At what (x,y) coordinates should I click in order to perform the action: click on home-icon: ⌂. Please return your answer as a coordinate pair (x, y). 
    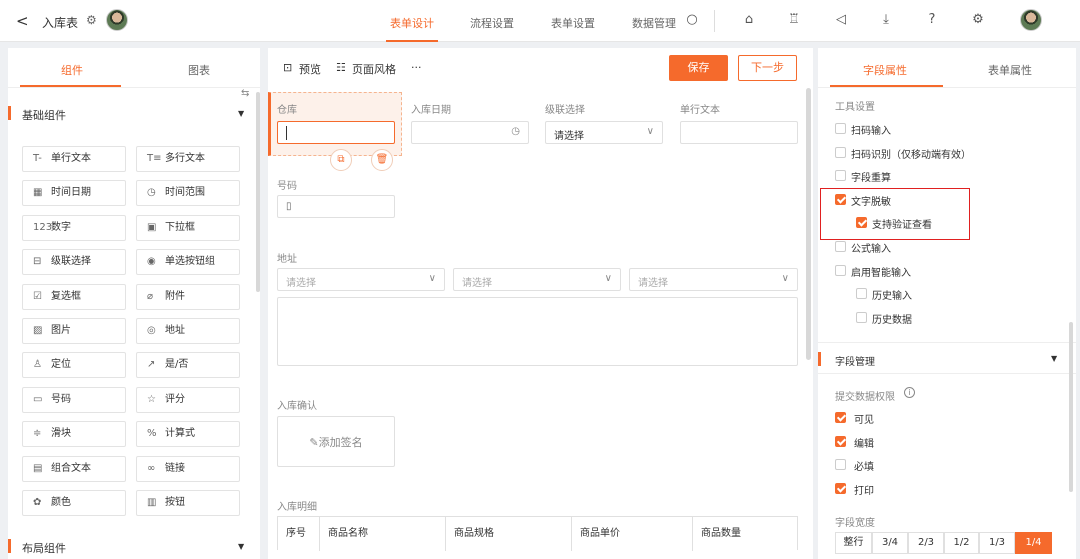
    Looking at the image, I should click on (749, 20).